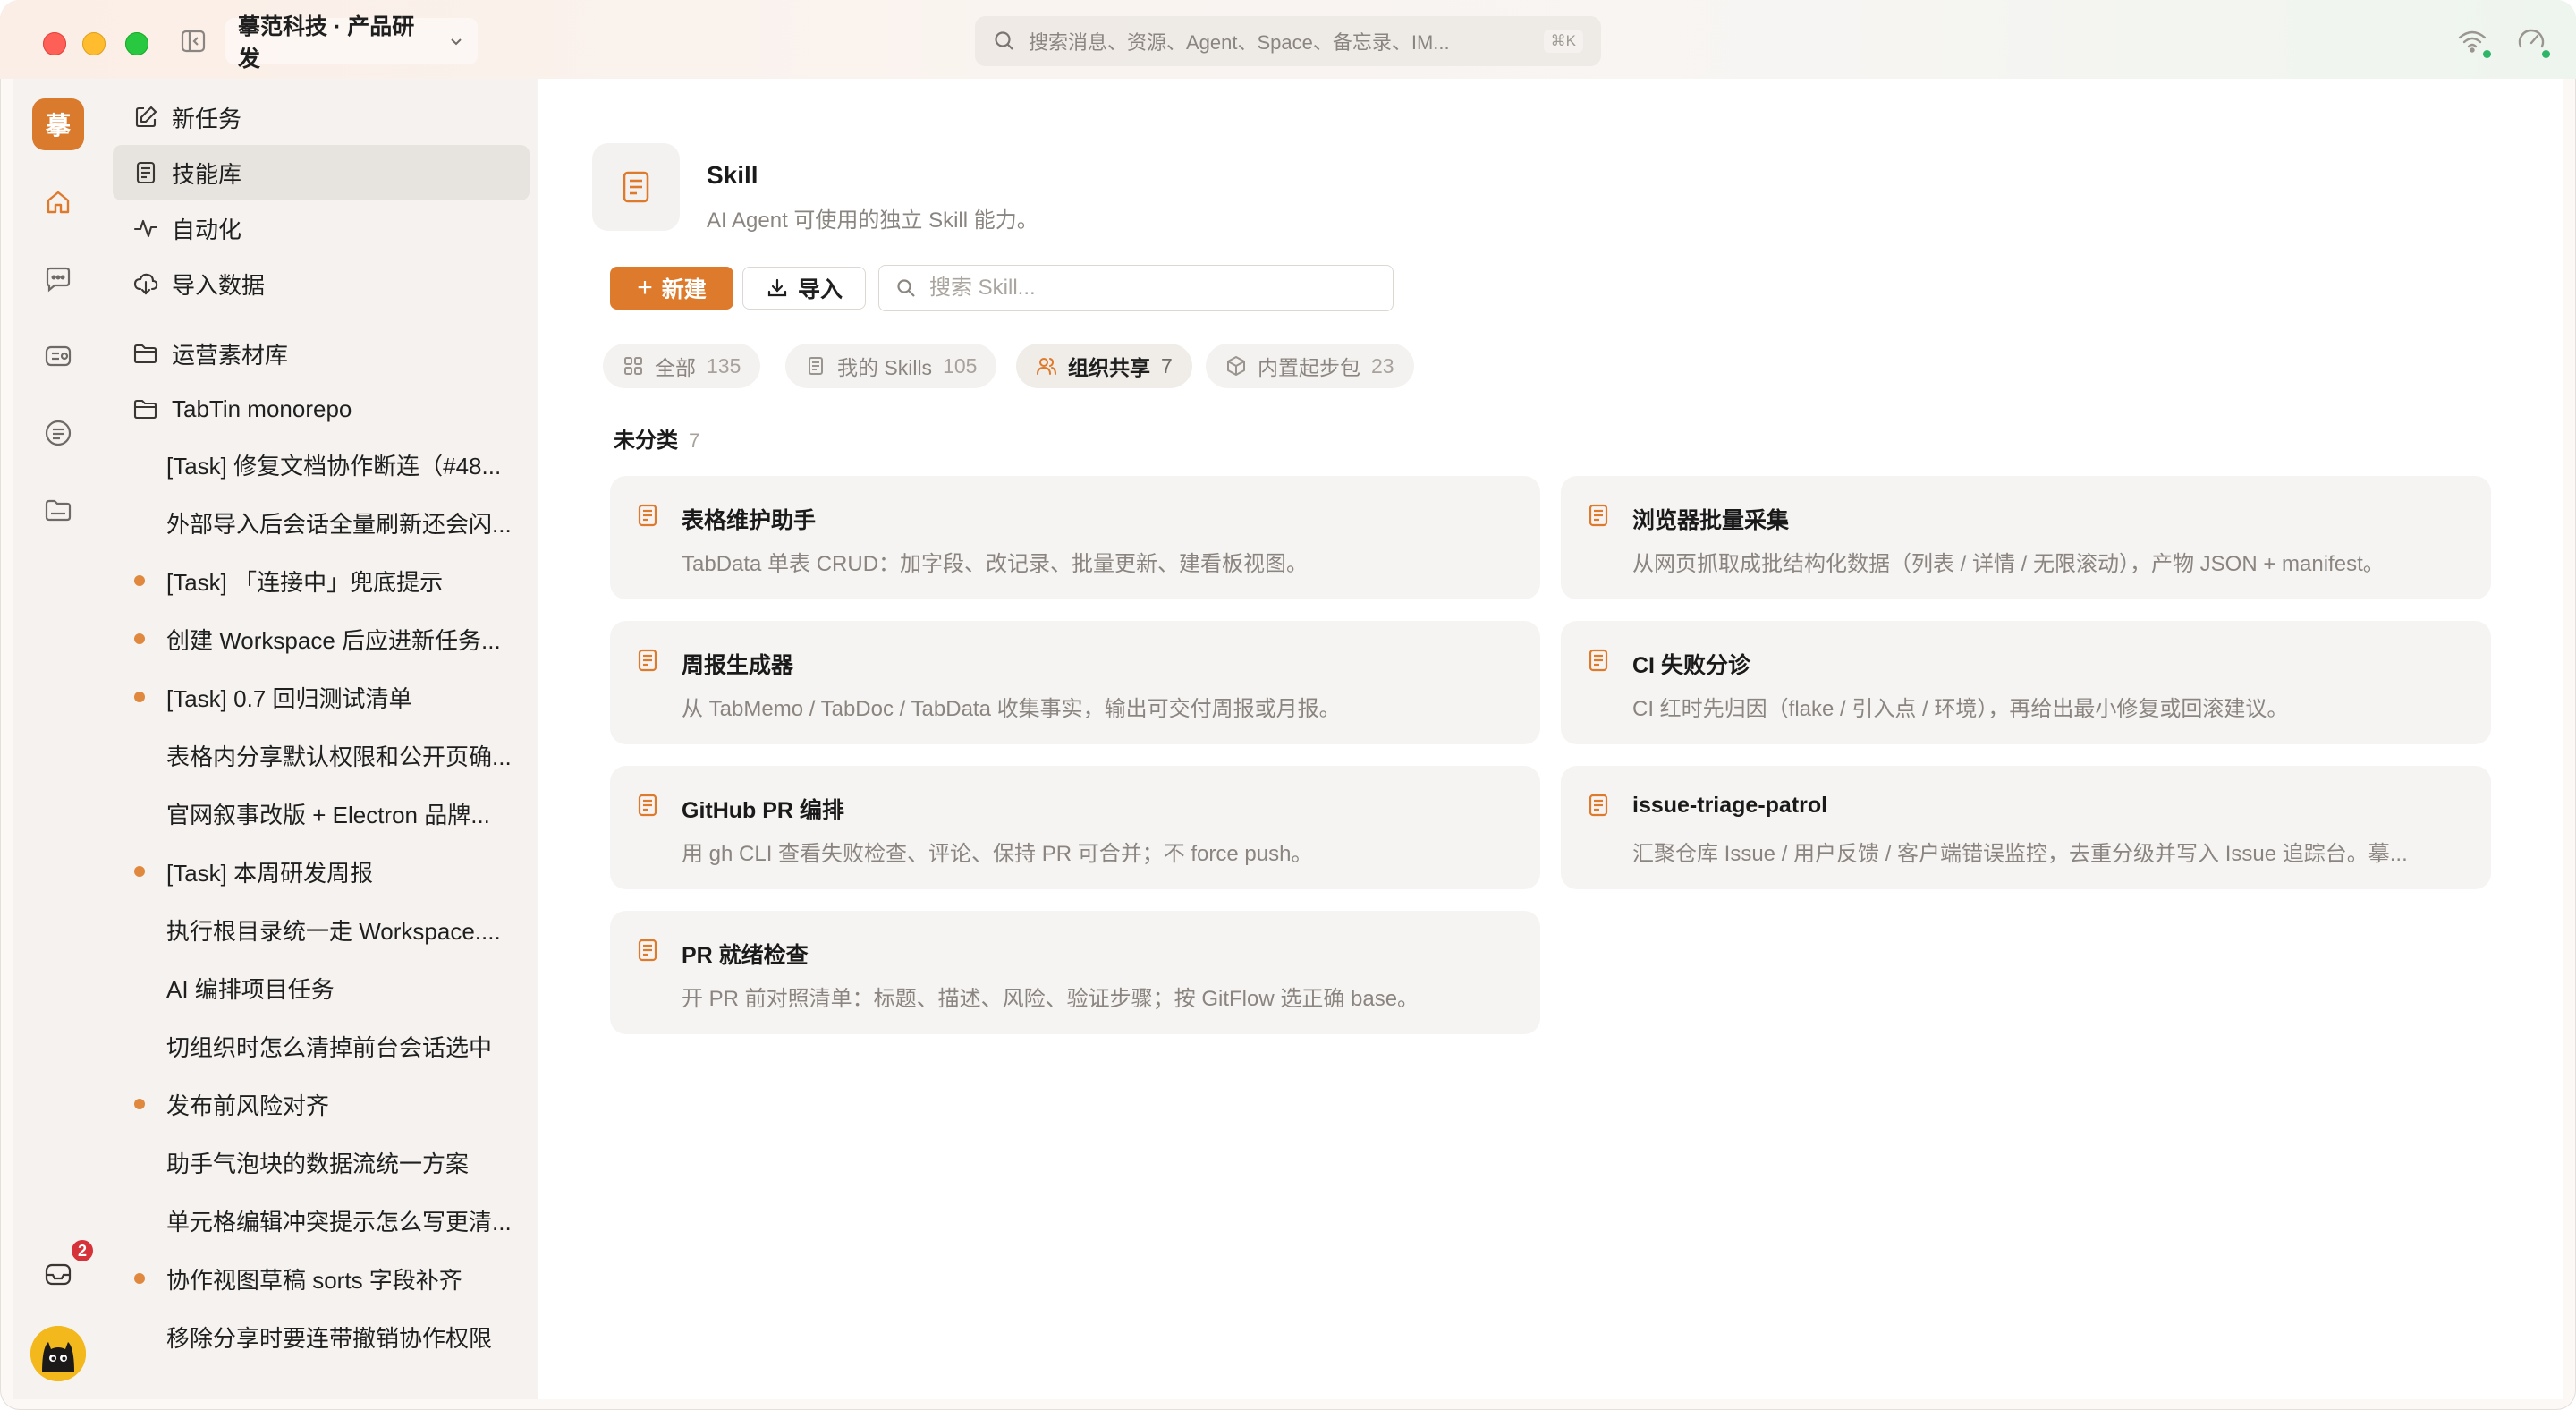  I want to click on task-item: 发布前风险对齐, so click(321, 1104).